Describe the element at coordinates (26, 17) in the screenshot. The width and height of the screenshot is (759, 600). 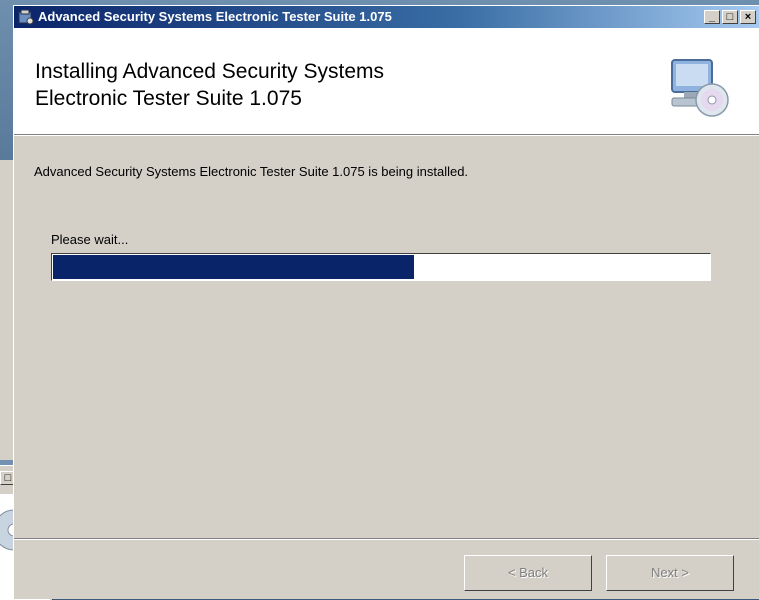
I see `installer-app-icon` at that location.